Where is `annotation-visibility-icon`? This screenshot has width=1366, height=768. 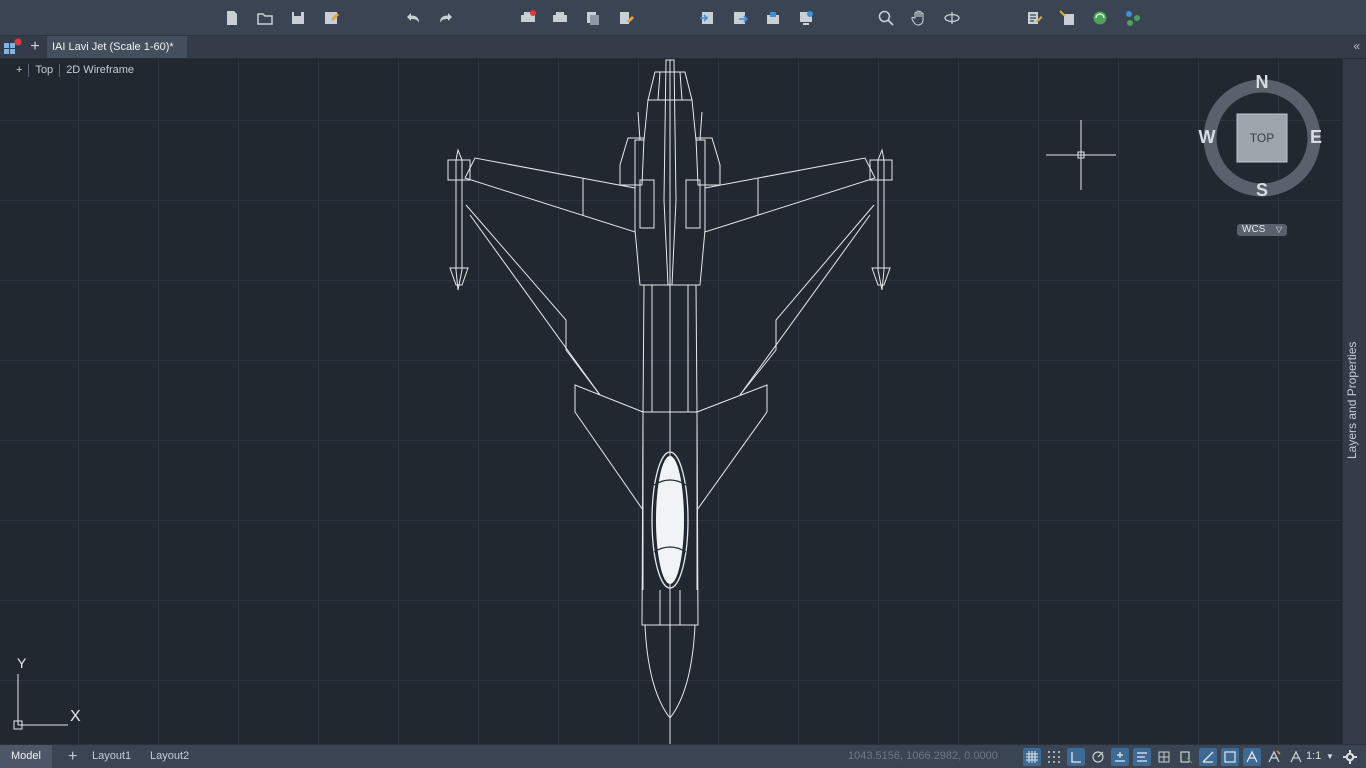
annotation-visibility-icon is located at coordinates (1252, 757).